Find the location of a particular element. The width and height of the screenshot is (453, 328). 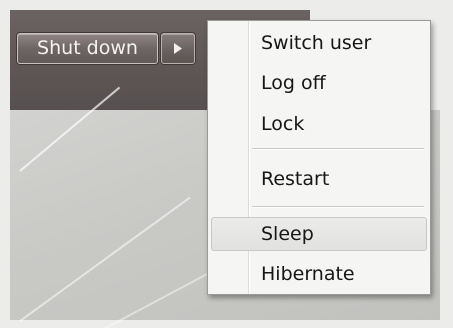

menu-item-lock: Lock is located at coordinates (319, 124).